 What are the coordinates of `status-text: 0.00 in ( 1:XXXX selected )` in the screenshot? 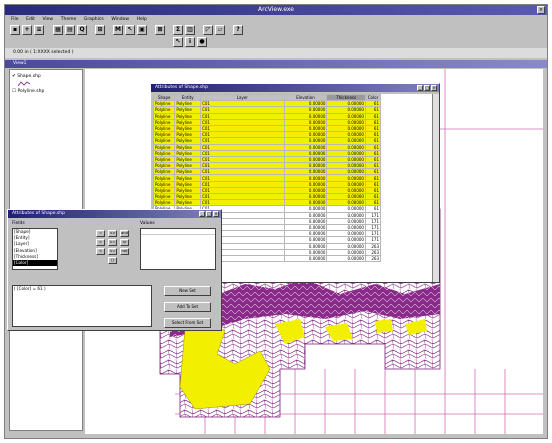 It's located at (43, 52).